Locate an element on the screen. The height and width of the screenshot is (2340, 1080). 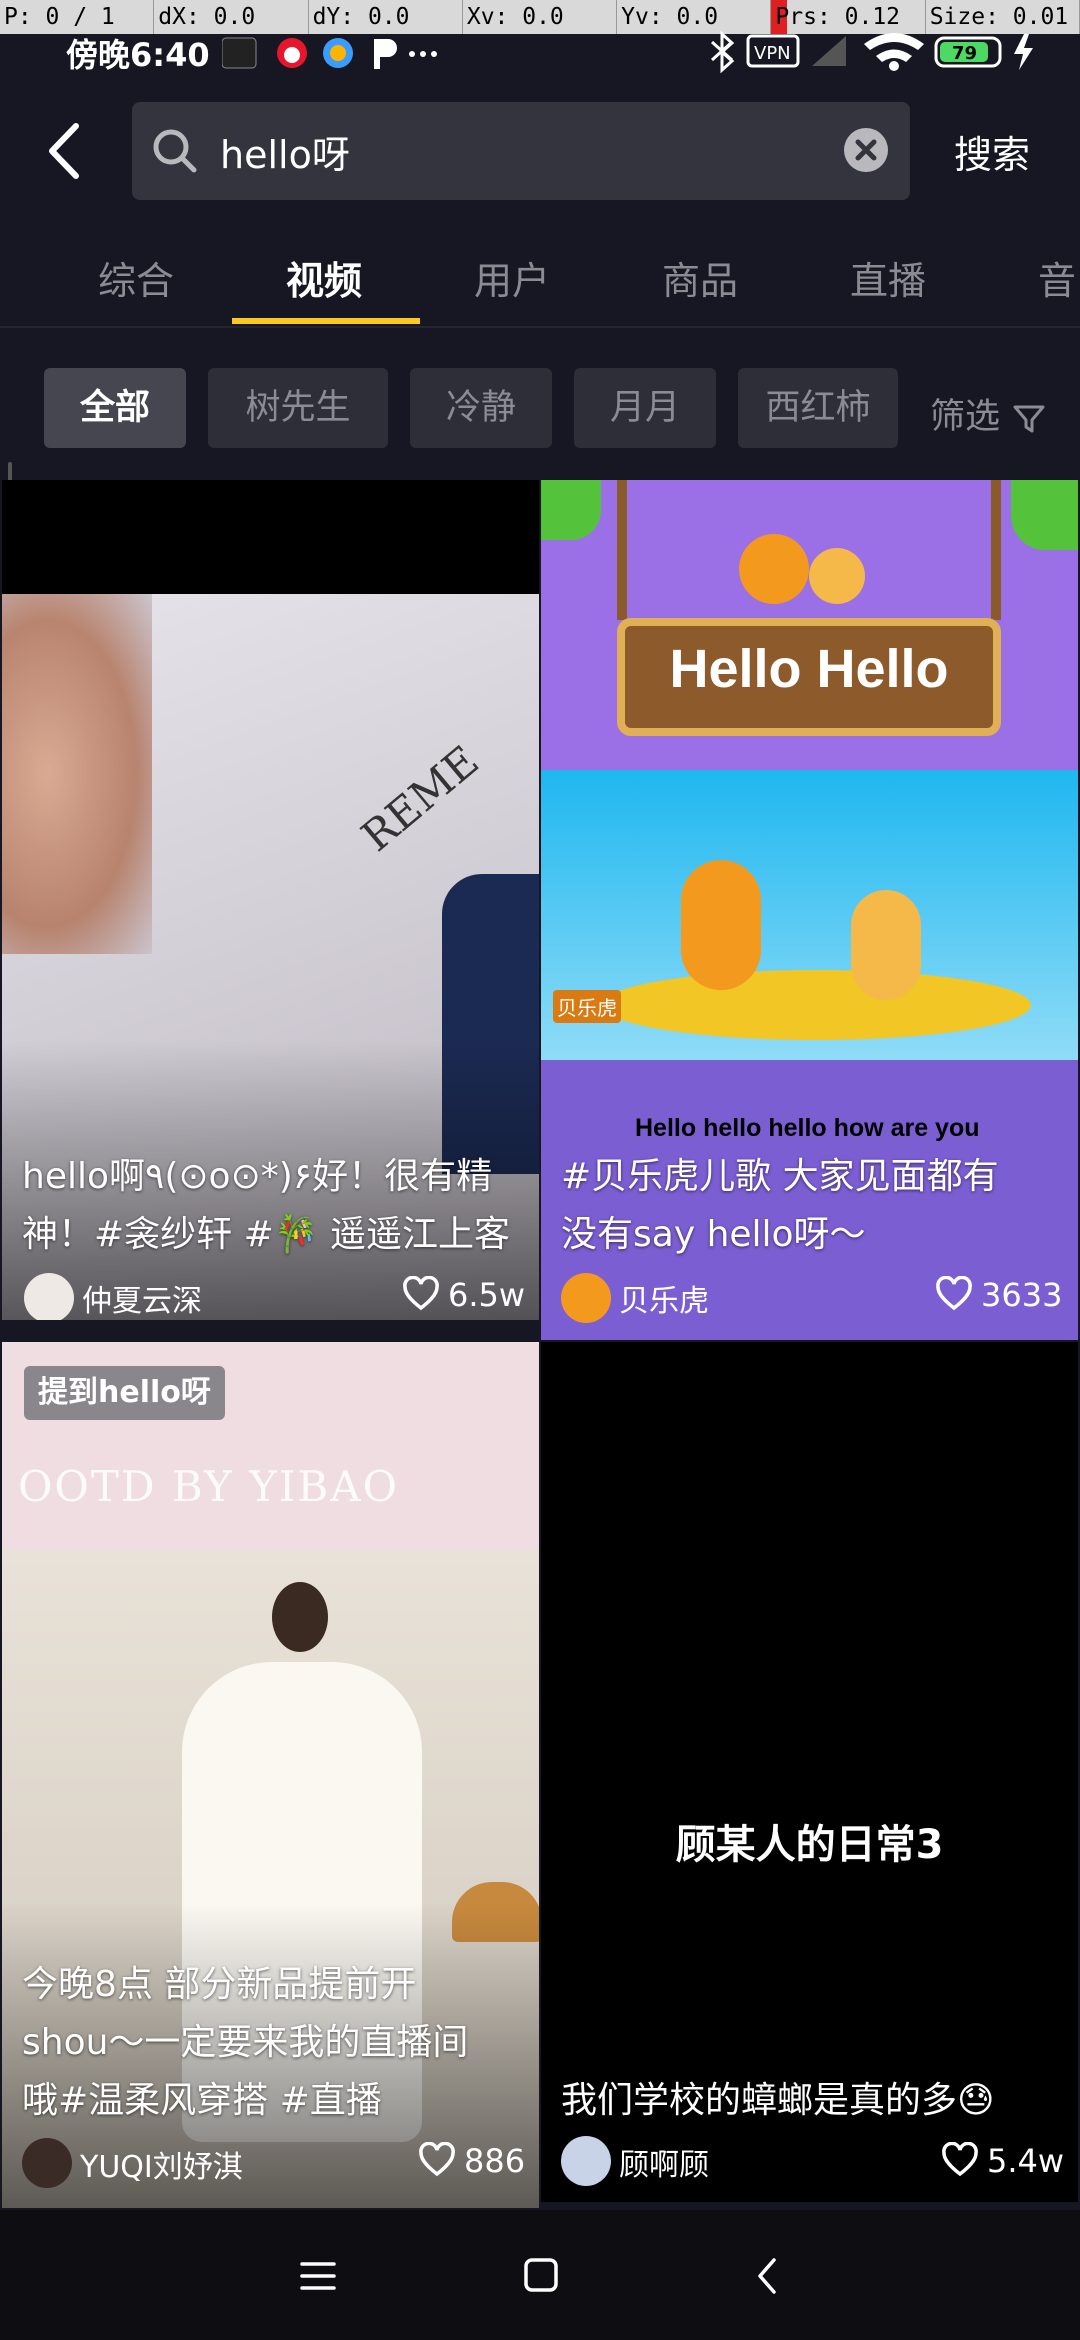
active-tab-indicator is located at coordinates (326, 321).